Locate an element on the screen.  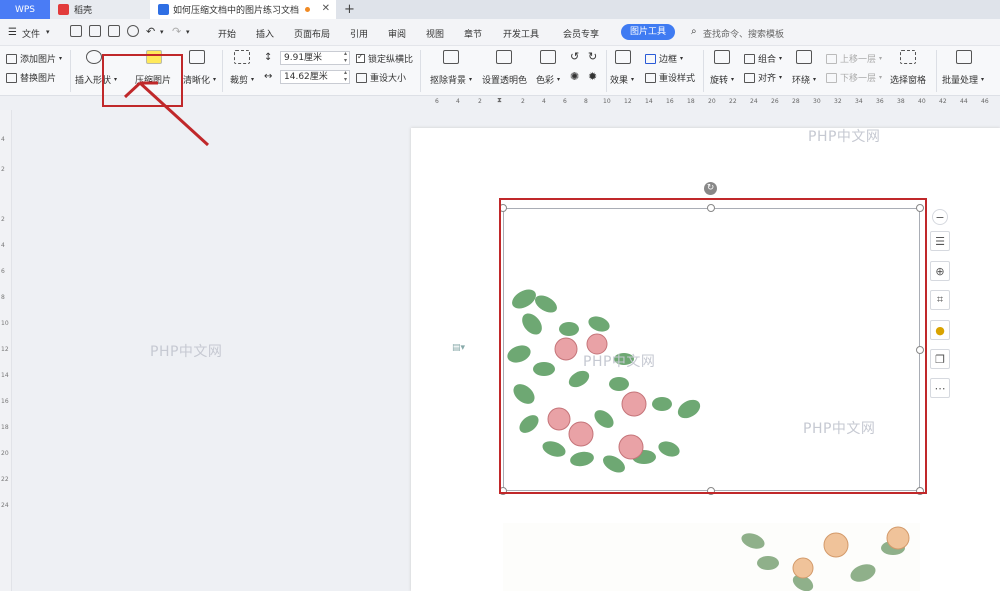
ruler-tick: 6 is located at coordinates (565, 101).